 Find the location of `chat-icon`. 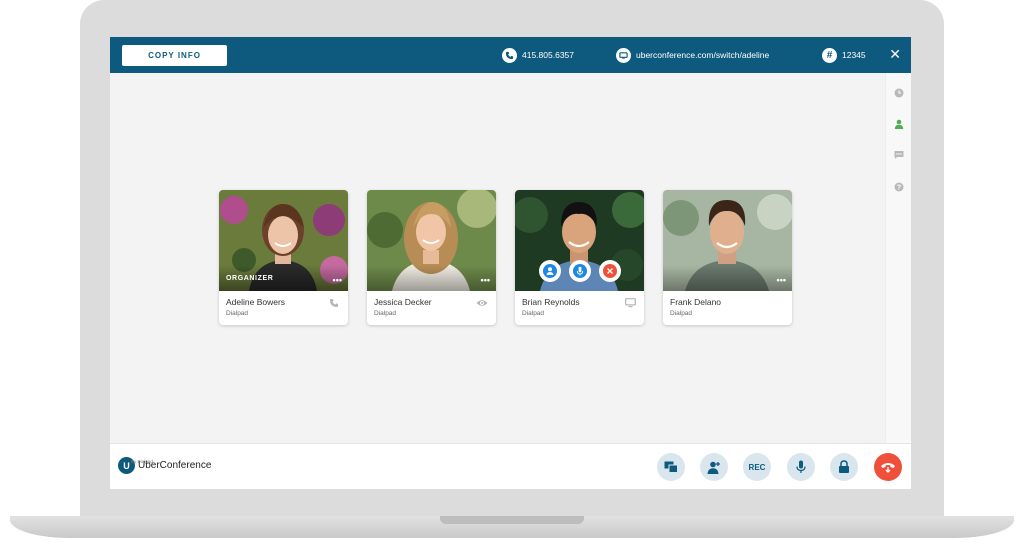

chat-icon is located at coordinates (898, 154).